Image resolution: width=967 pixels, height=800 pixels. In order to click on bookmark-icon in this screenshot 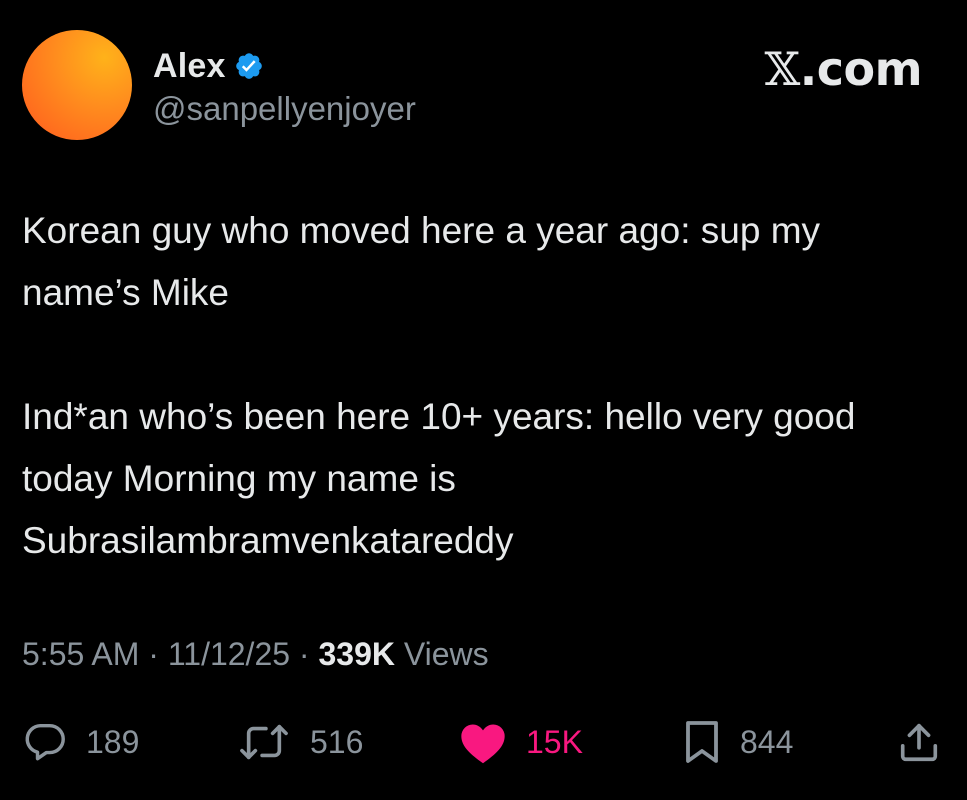, I will do `click(702, 742)`.